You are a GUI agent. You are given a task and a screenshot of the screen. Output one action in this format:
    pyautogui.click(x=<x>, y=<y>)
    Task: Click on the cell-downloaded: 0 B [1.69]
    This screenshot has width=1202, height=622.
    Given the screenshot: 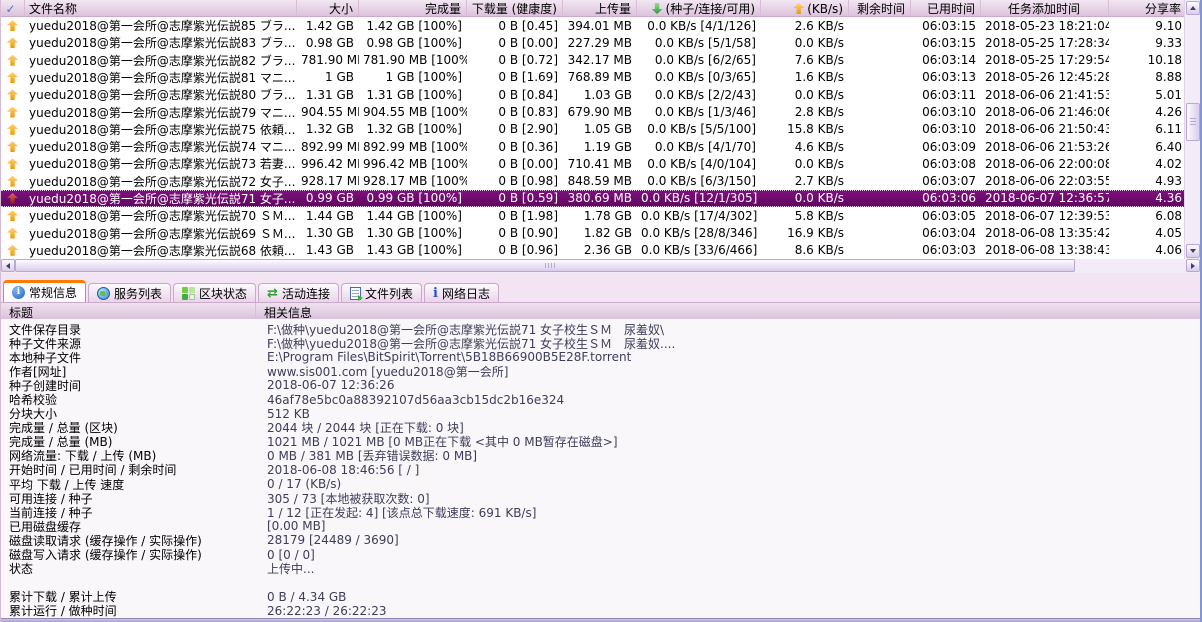 What is the action you would take?
    pyautogui.click(x=528, y=77)
    